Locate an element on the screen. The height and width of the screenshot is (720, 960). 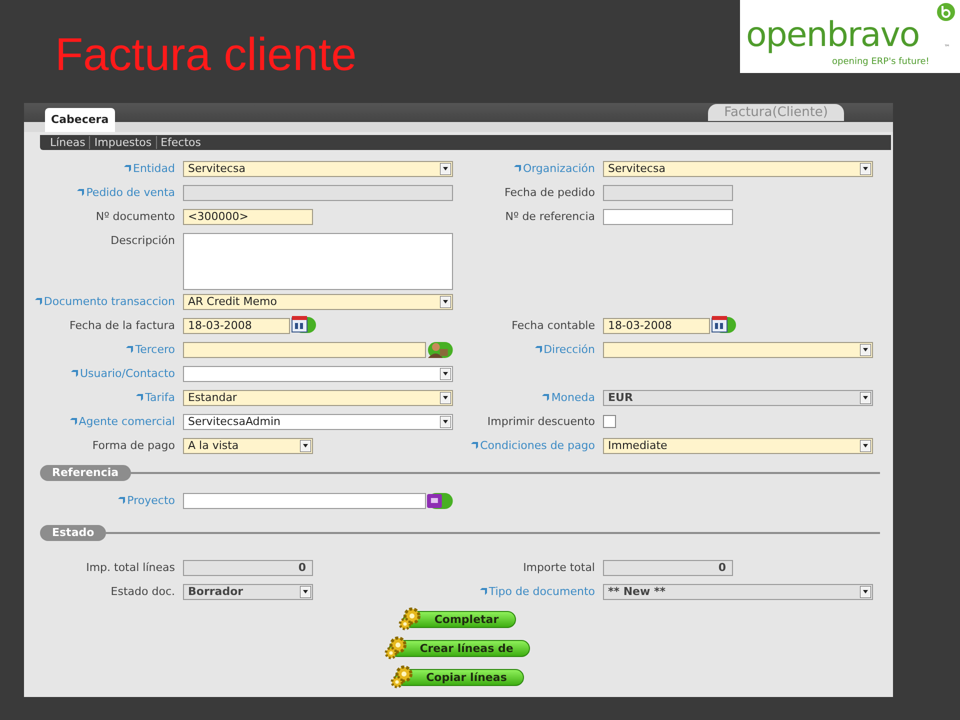
field-label: Fecha contable is located at coordinates (553, 325).